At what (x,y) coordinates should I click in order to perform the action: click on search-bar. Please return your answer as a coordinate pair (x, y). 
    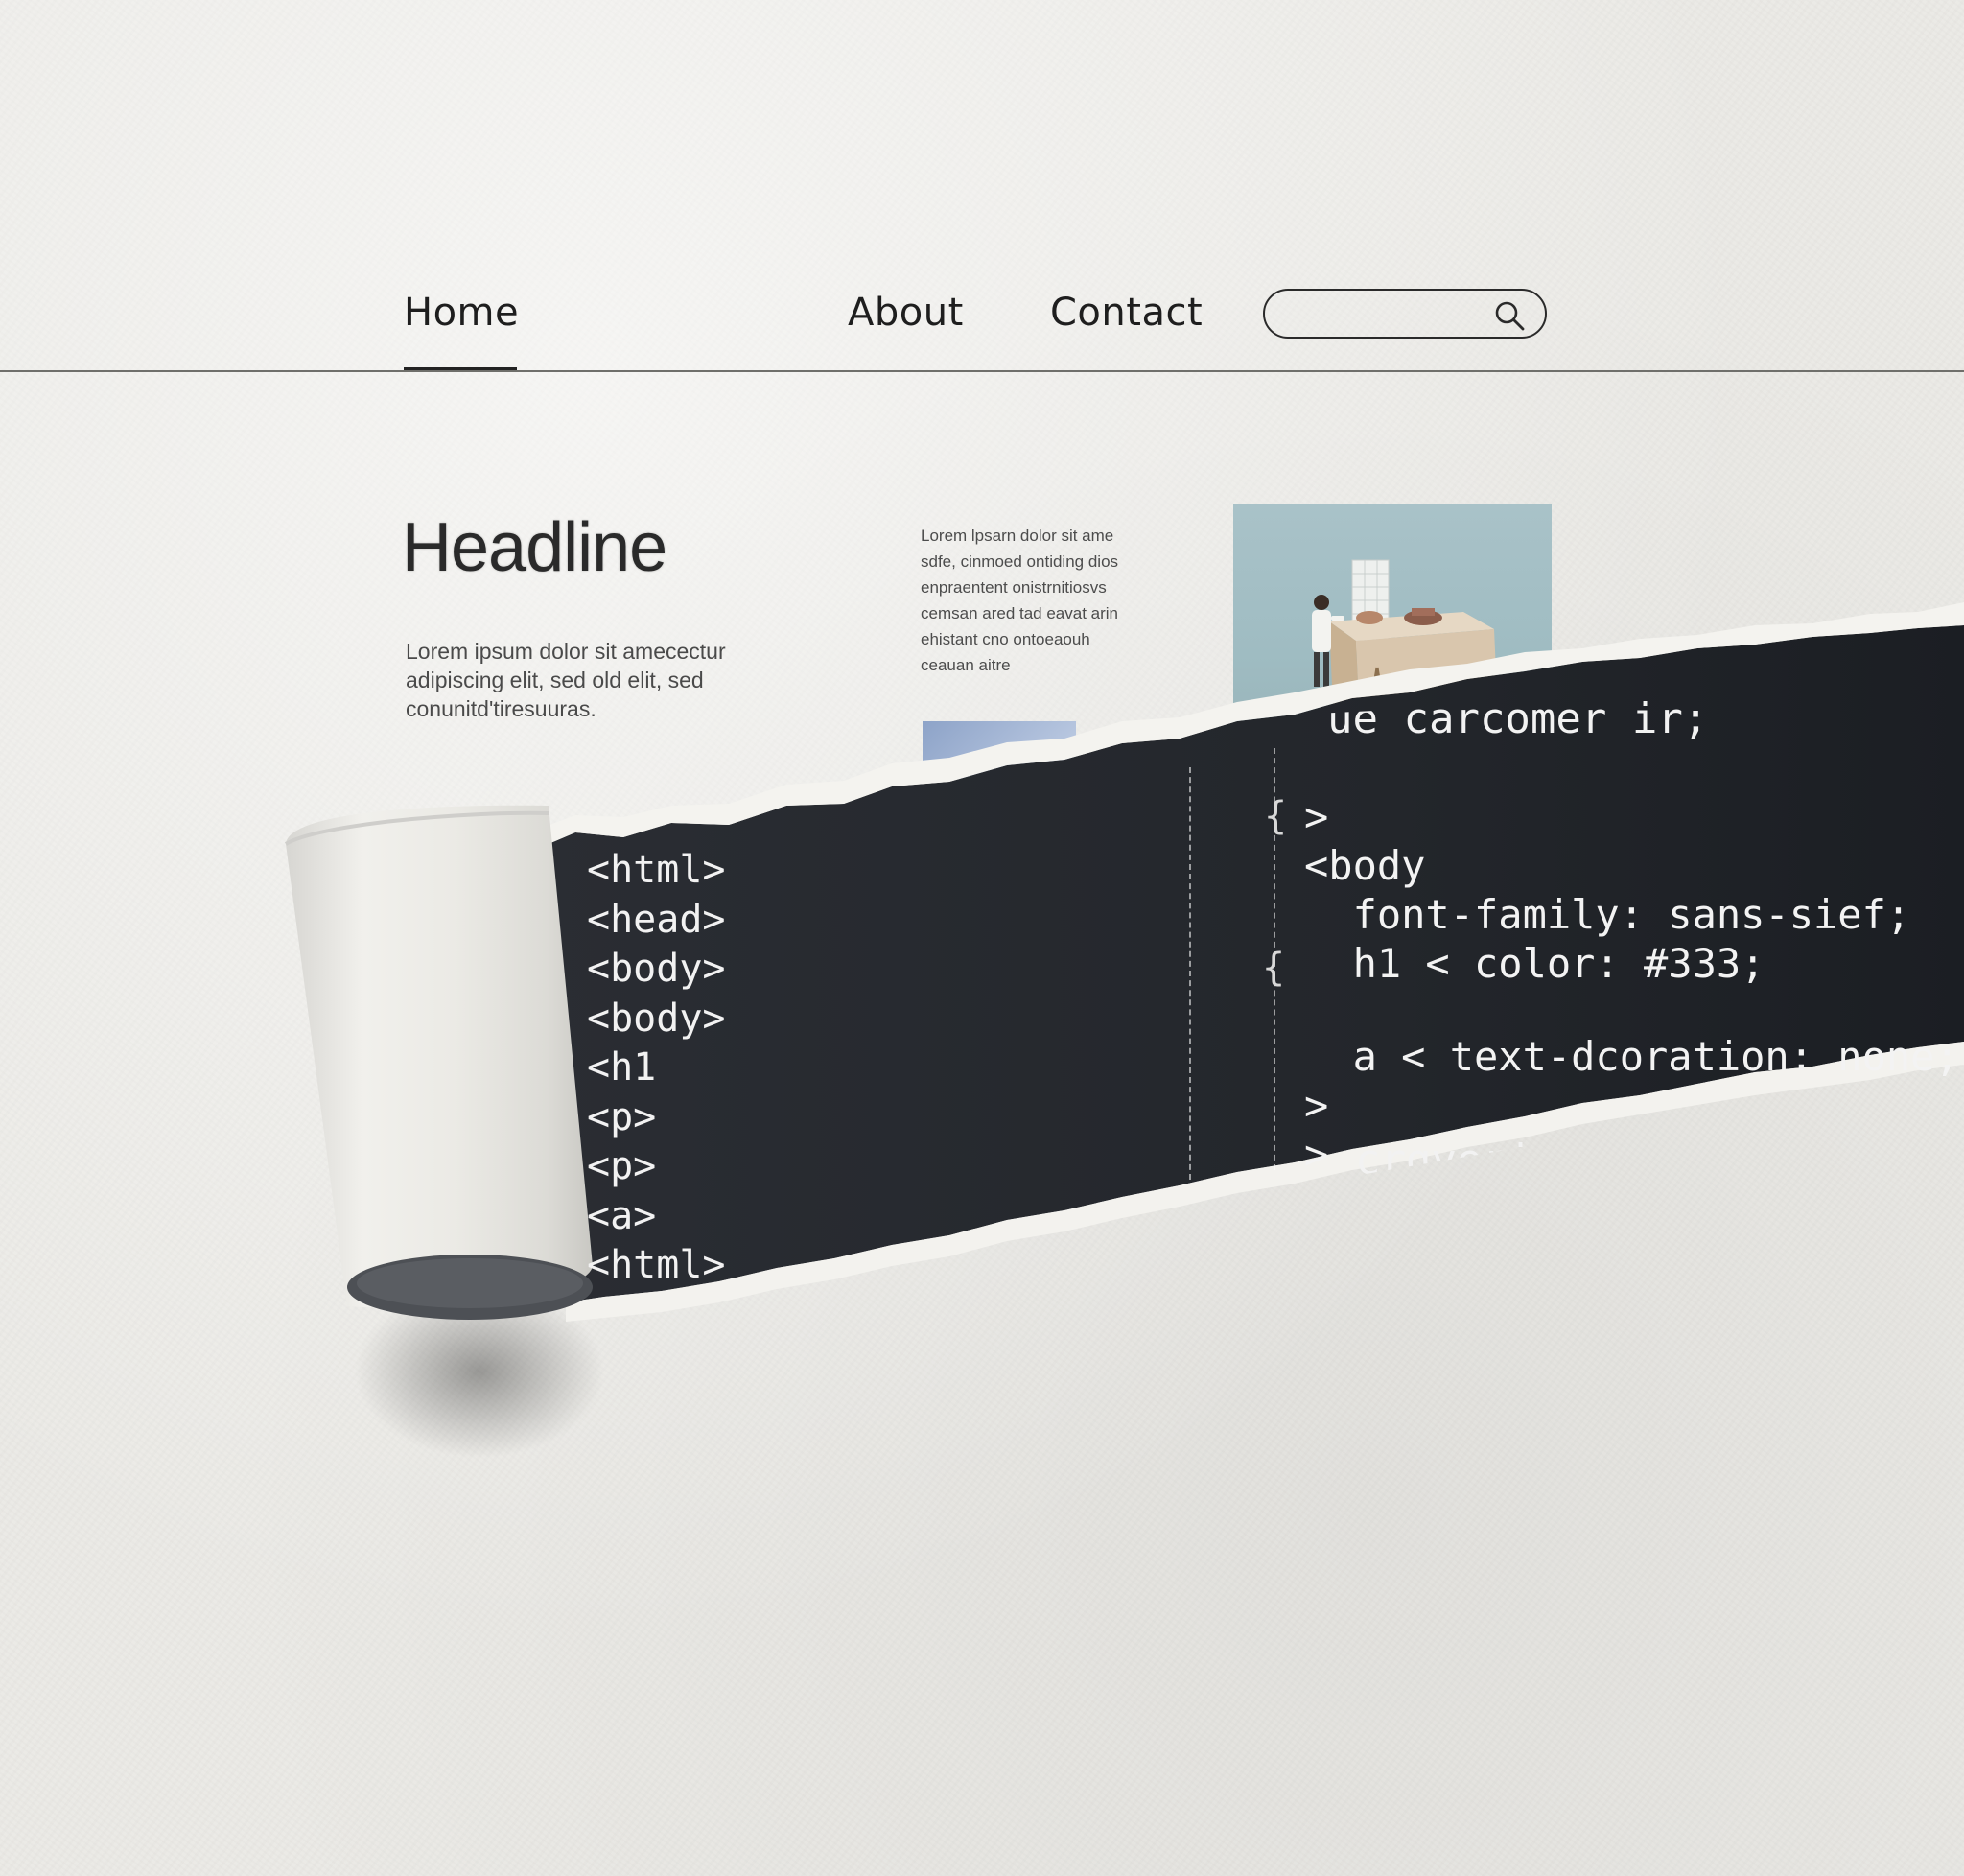
    Looking at the image, I should click on (1405, 314).